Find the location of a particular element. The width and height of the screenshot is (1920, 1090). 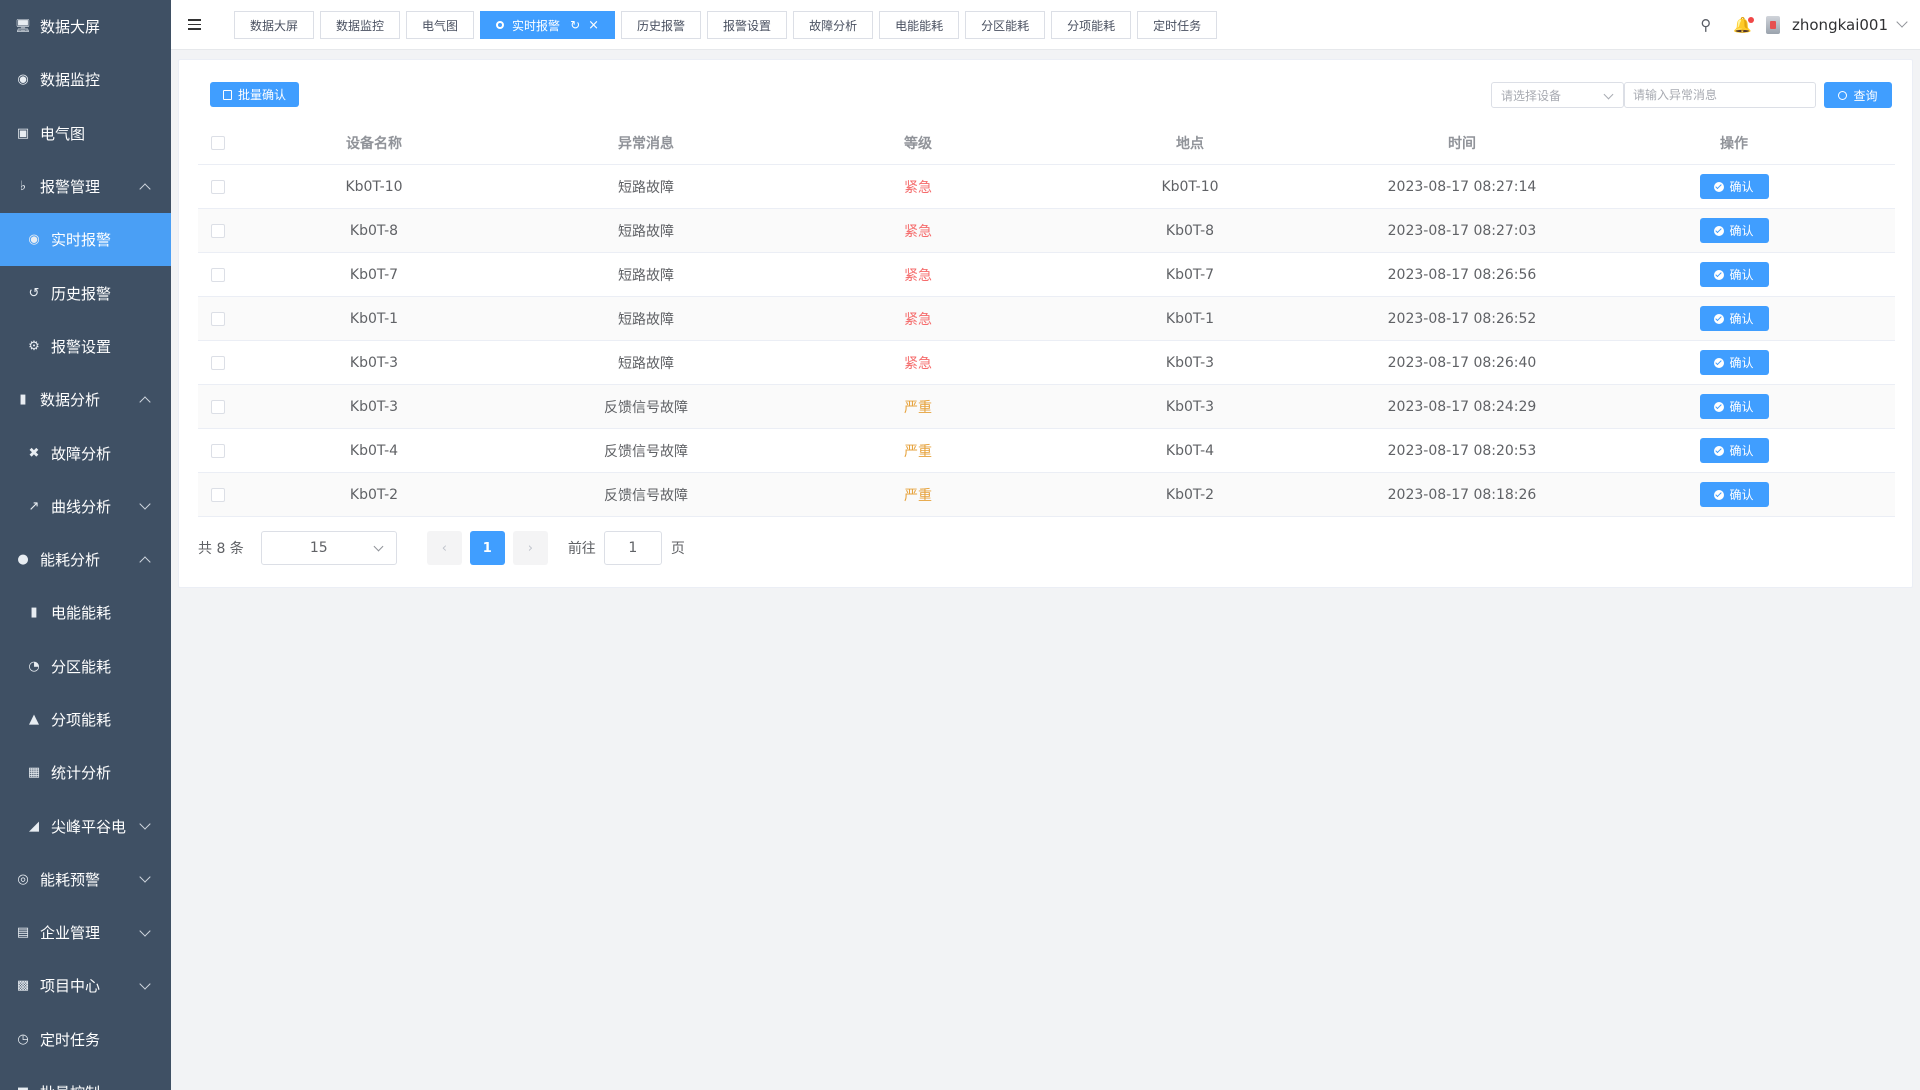

search-icon: ⚲ is located at coordinates (1705, 25).